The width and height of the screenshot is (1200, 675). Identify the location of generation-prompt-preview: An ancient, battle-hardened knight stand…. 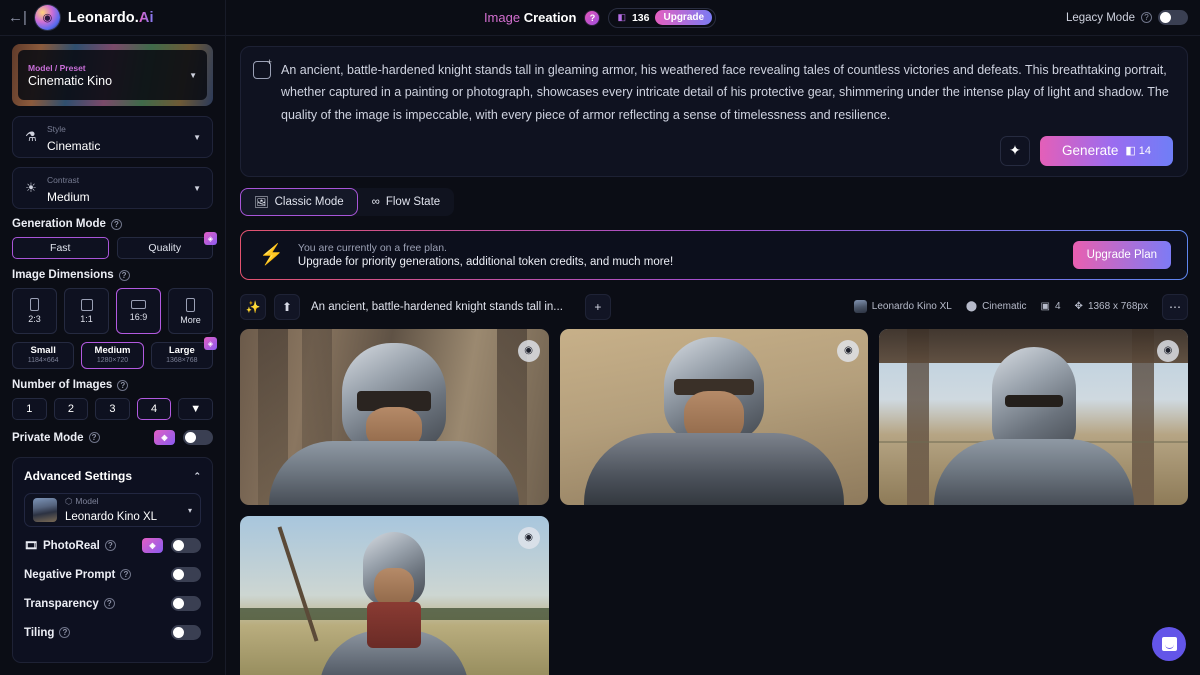
(437, 306).